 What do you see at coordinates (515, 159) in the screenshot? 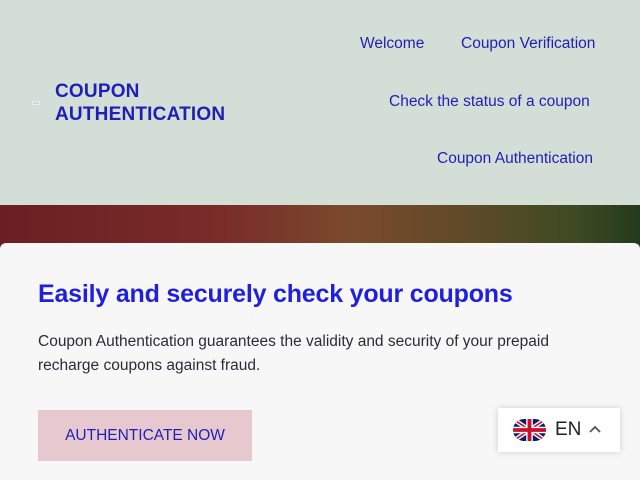
I see `nav-coupon-authentication: Coupon Authentication` at bounding box center [515, 159].